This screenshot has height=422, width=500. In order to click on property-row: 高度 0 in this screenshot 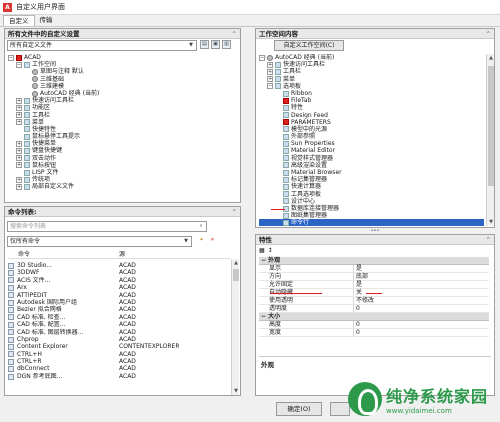, I will do `click(374, 325)`.